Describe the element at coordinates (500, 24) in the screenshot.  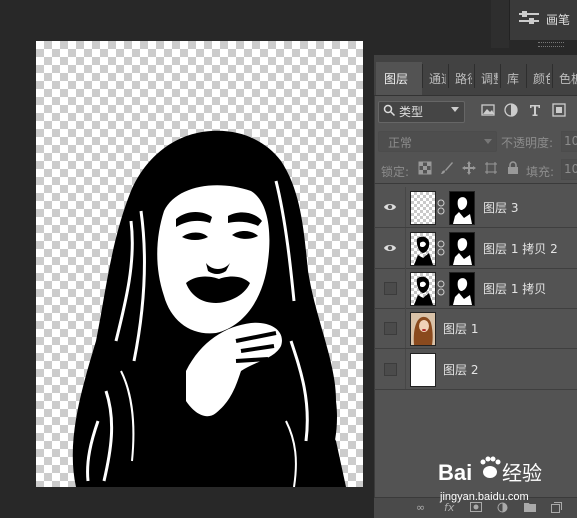
I see `panel-dock-strip` at that location.